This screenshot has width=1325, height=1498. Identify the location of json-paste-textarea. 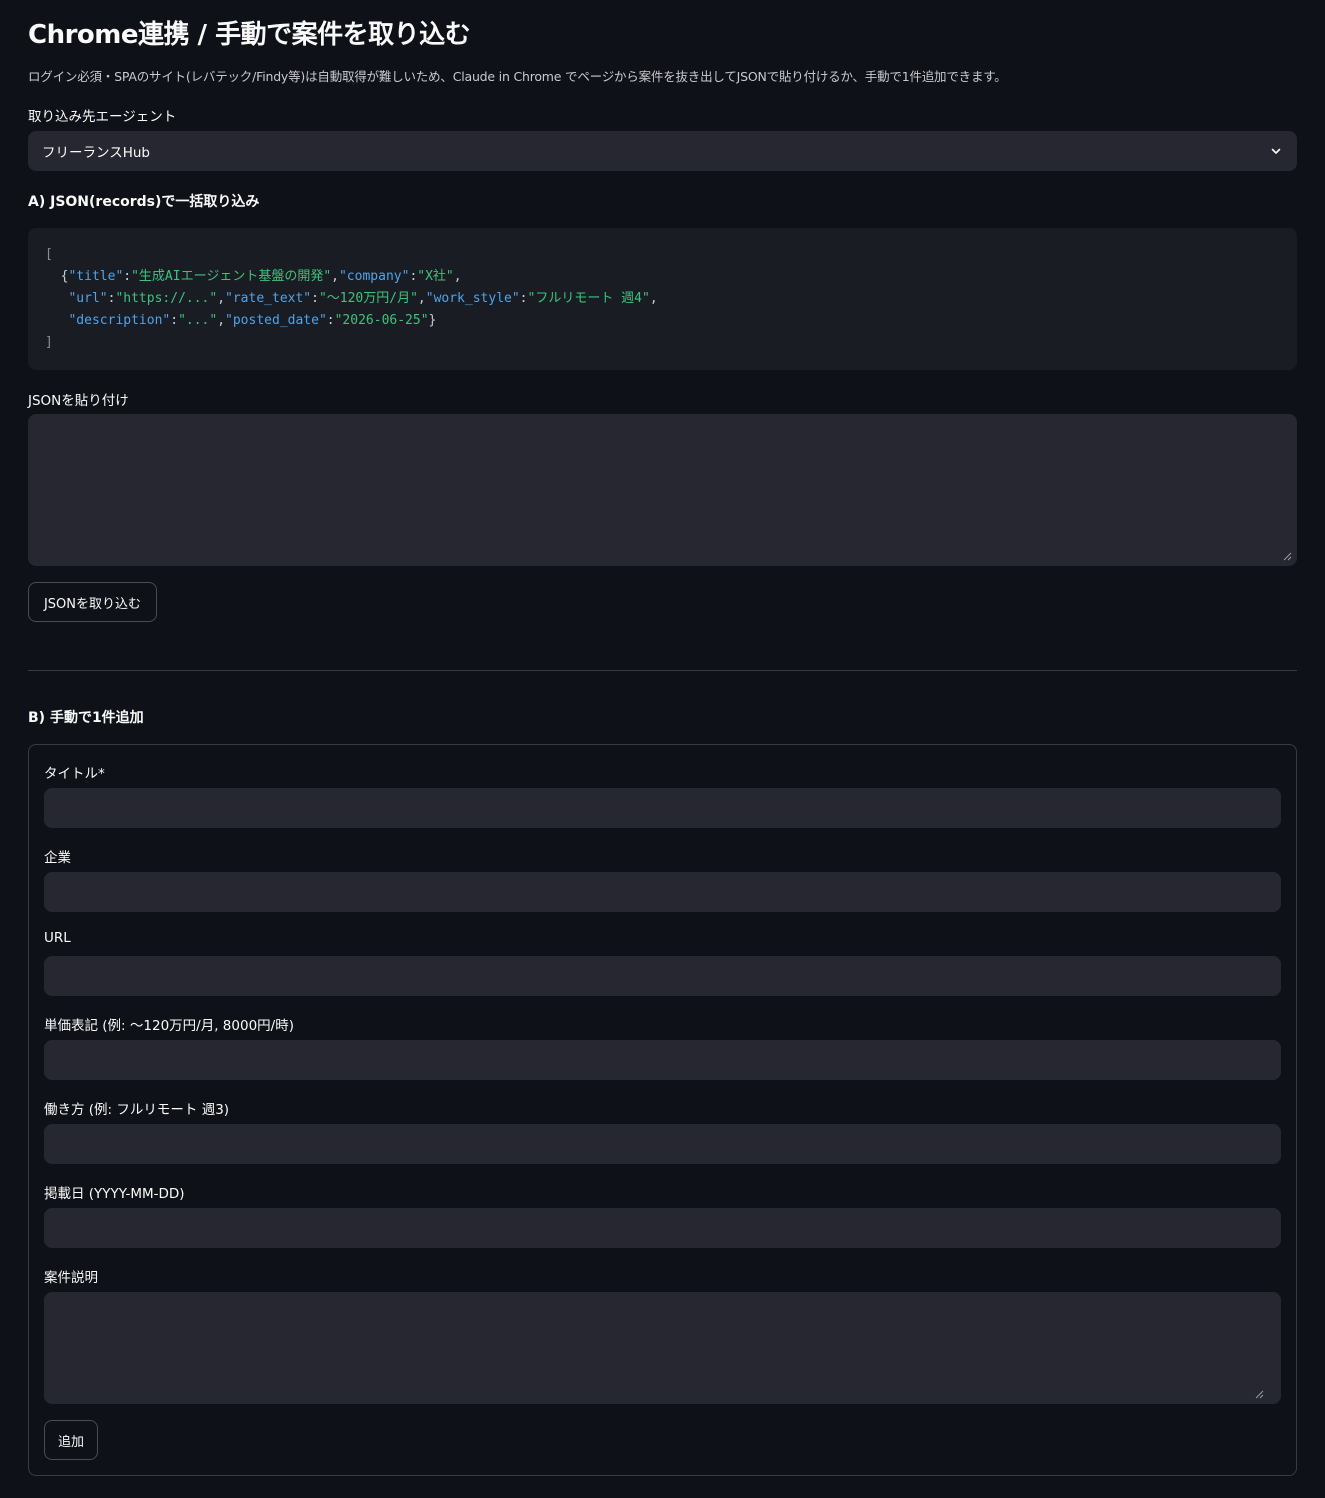
(662, 490).